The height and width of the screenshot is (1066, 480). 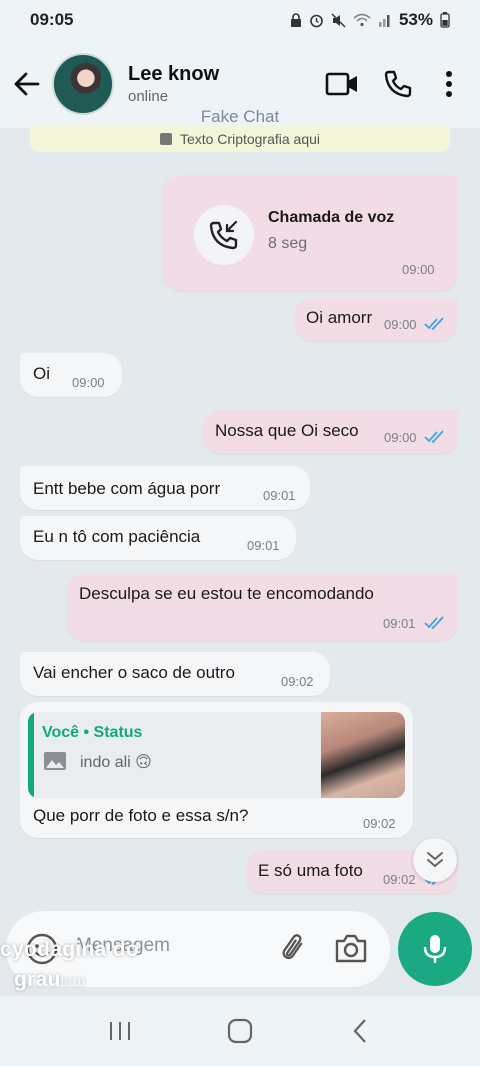 I want to click on incoming-call-icon, so click(x=223, y=235).